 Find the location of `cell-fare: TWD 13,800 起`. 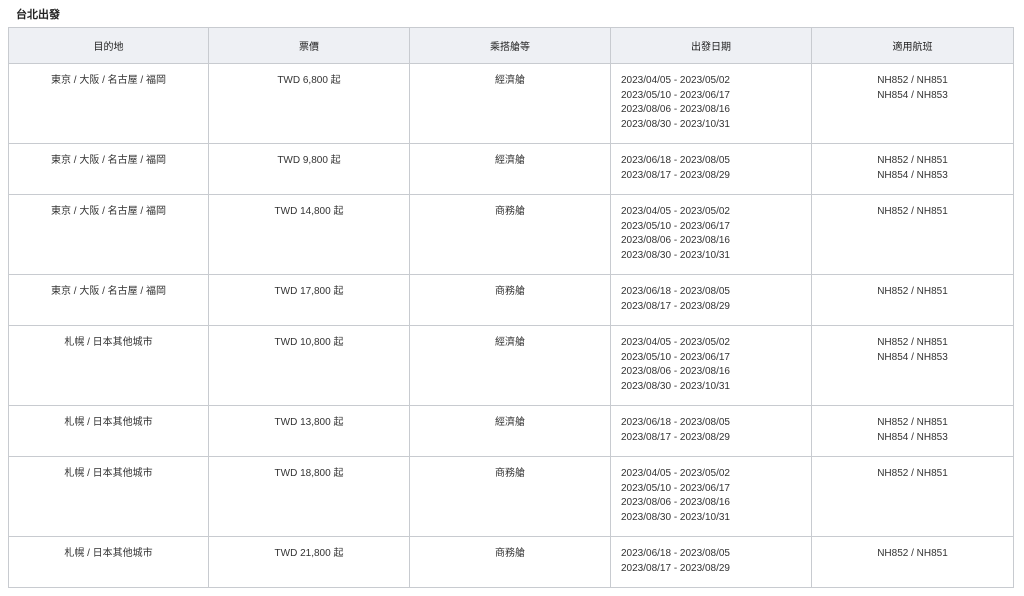

cell-fare: TWD 13,800 起 is located at coordinates (309, 431).